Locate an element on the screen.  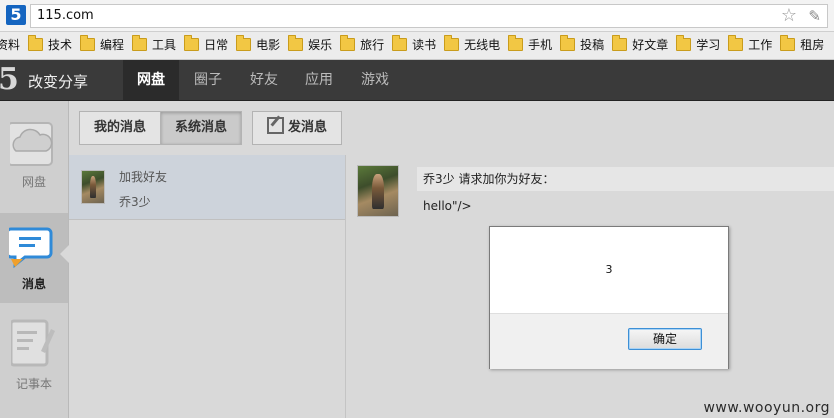
bookmark-item: 投稿 is located at coordinates (582, 45).